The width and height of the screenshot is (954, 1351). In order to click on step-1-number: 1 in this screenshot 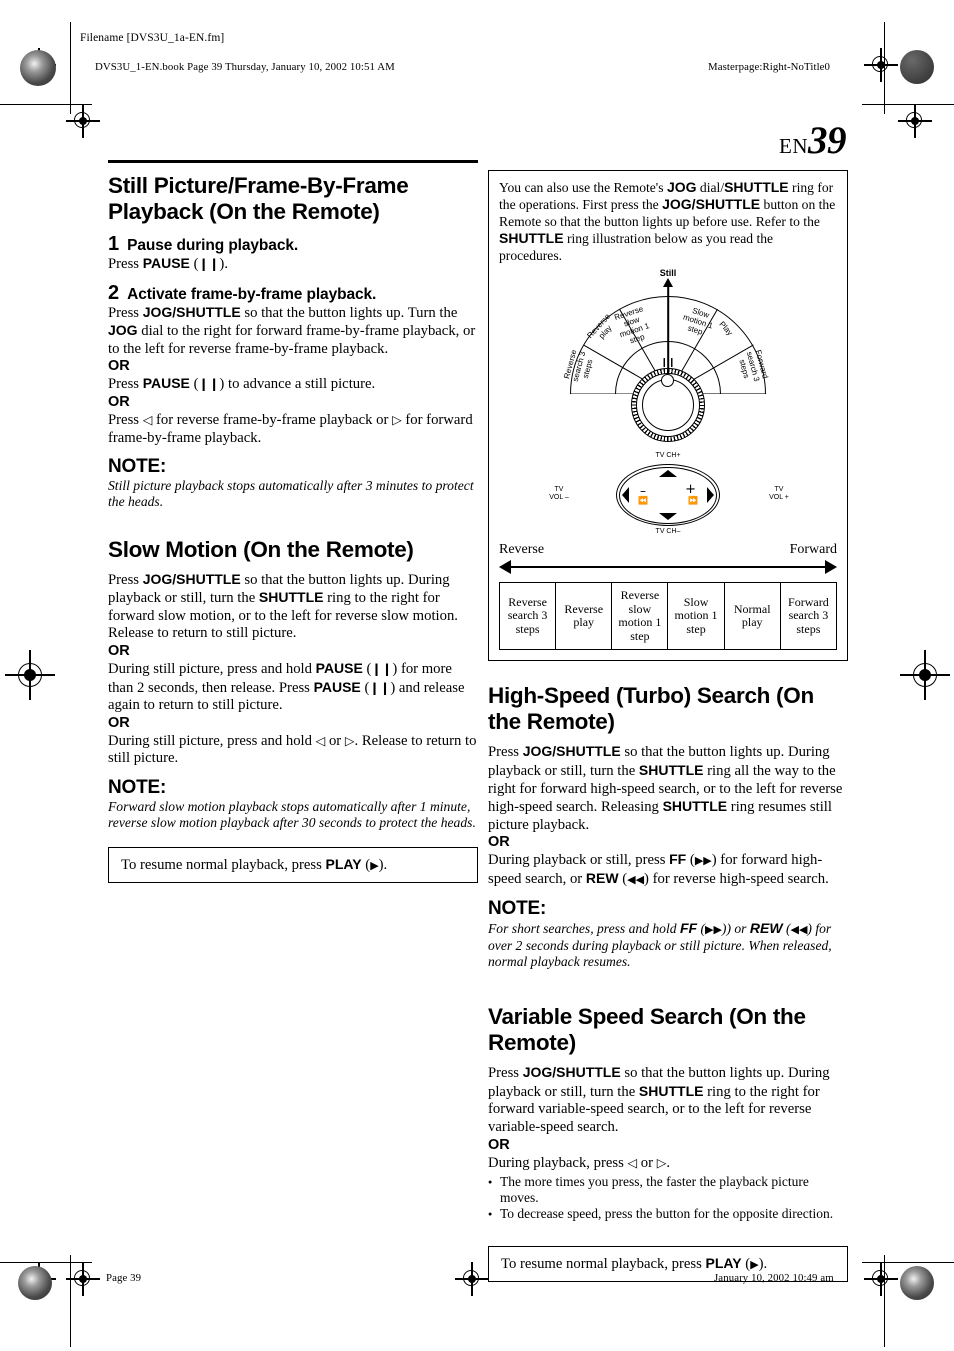, I will do `click(114, 244)`.